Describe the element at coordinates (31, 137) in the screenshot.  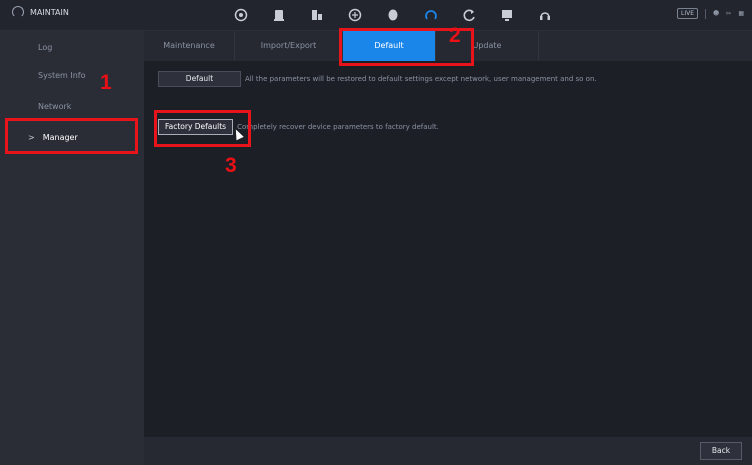
I see `chevron-right-icon: >` at that location.